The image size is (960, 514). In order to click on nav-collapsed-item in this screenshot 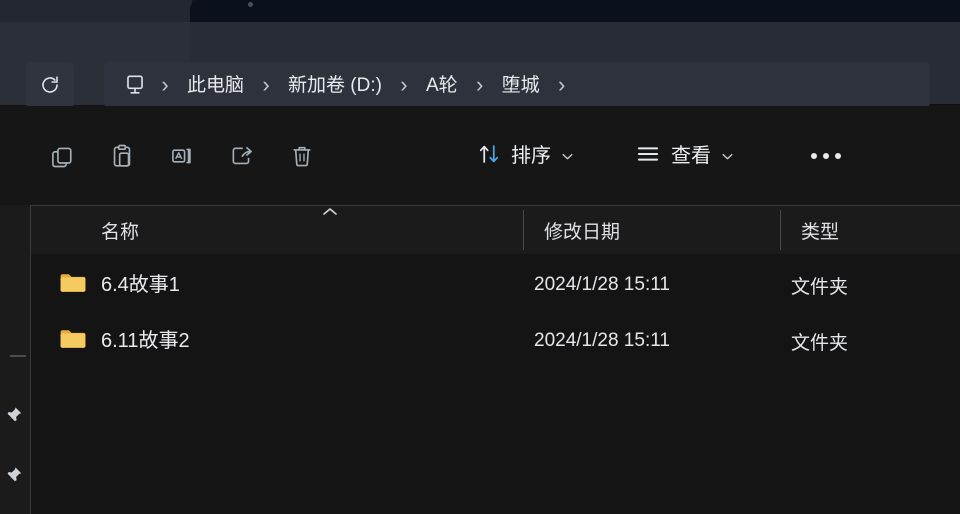, I will do `click(18, 356)`.